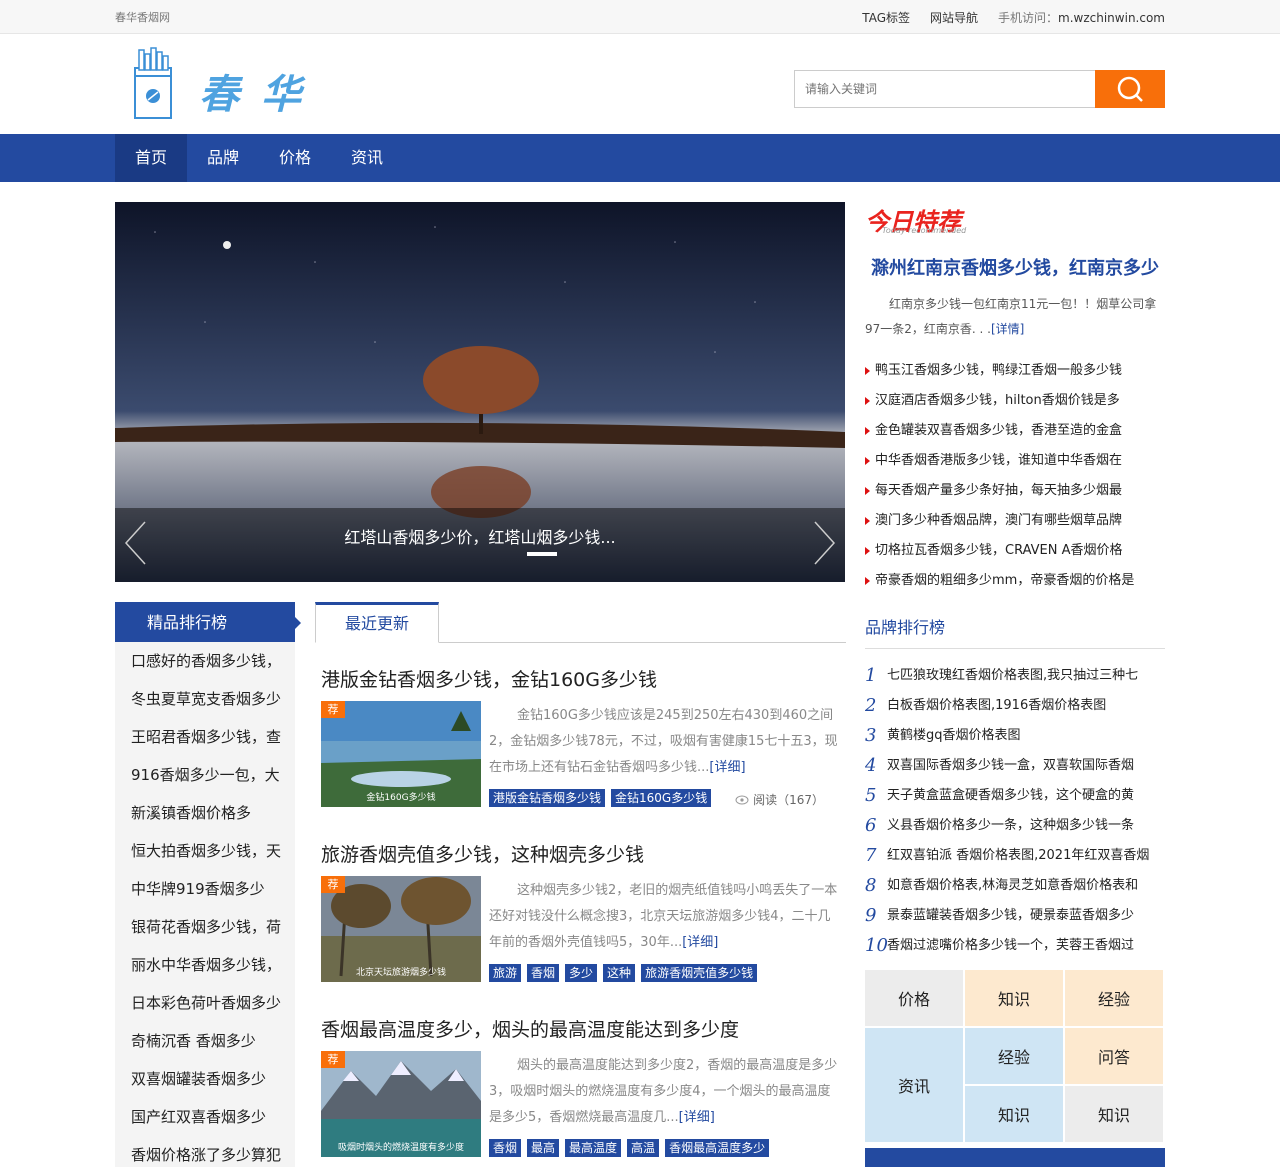 This screenshot has height=1167, width=1280. I want to click on list-item: 冬虫夏草宽支香烟多少, so click(205, 699).